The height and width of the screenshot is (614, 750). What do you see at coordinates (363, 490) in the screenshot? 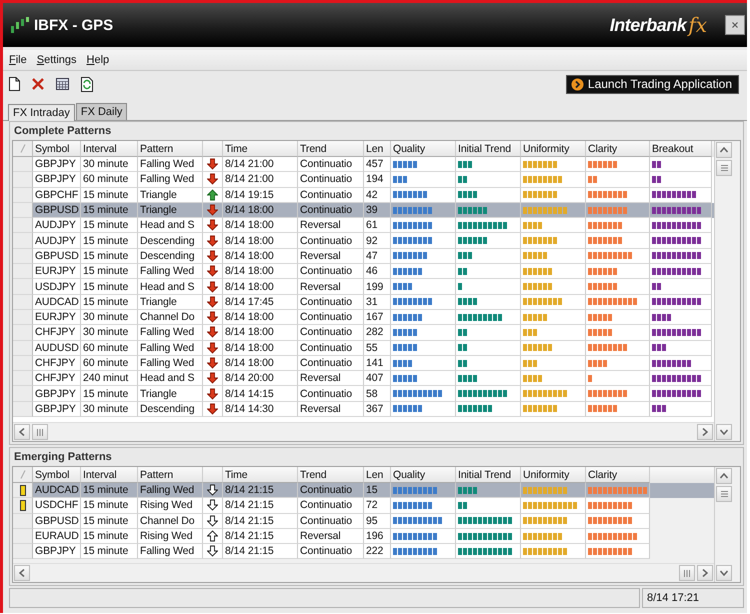
I see `table-row: AUDCAD 15 minute Falling Wed 8/14 21:15 Continuatio 15` at bounding box center [363, 490].